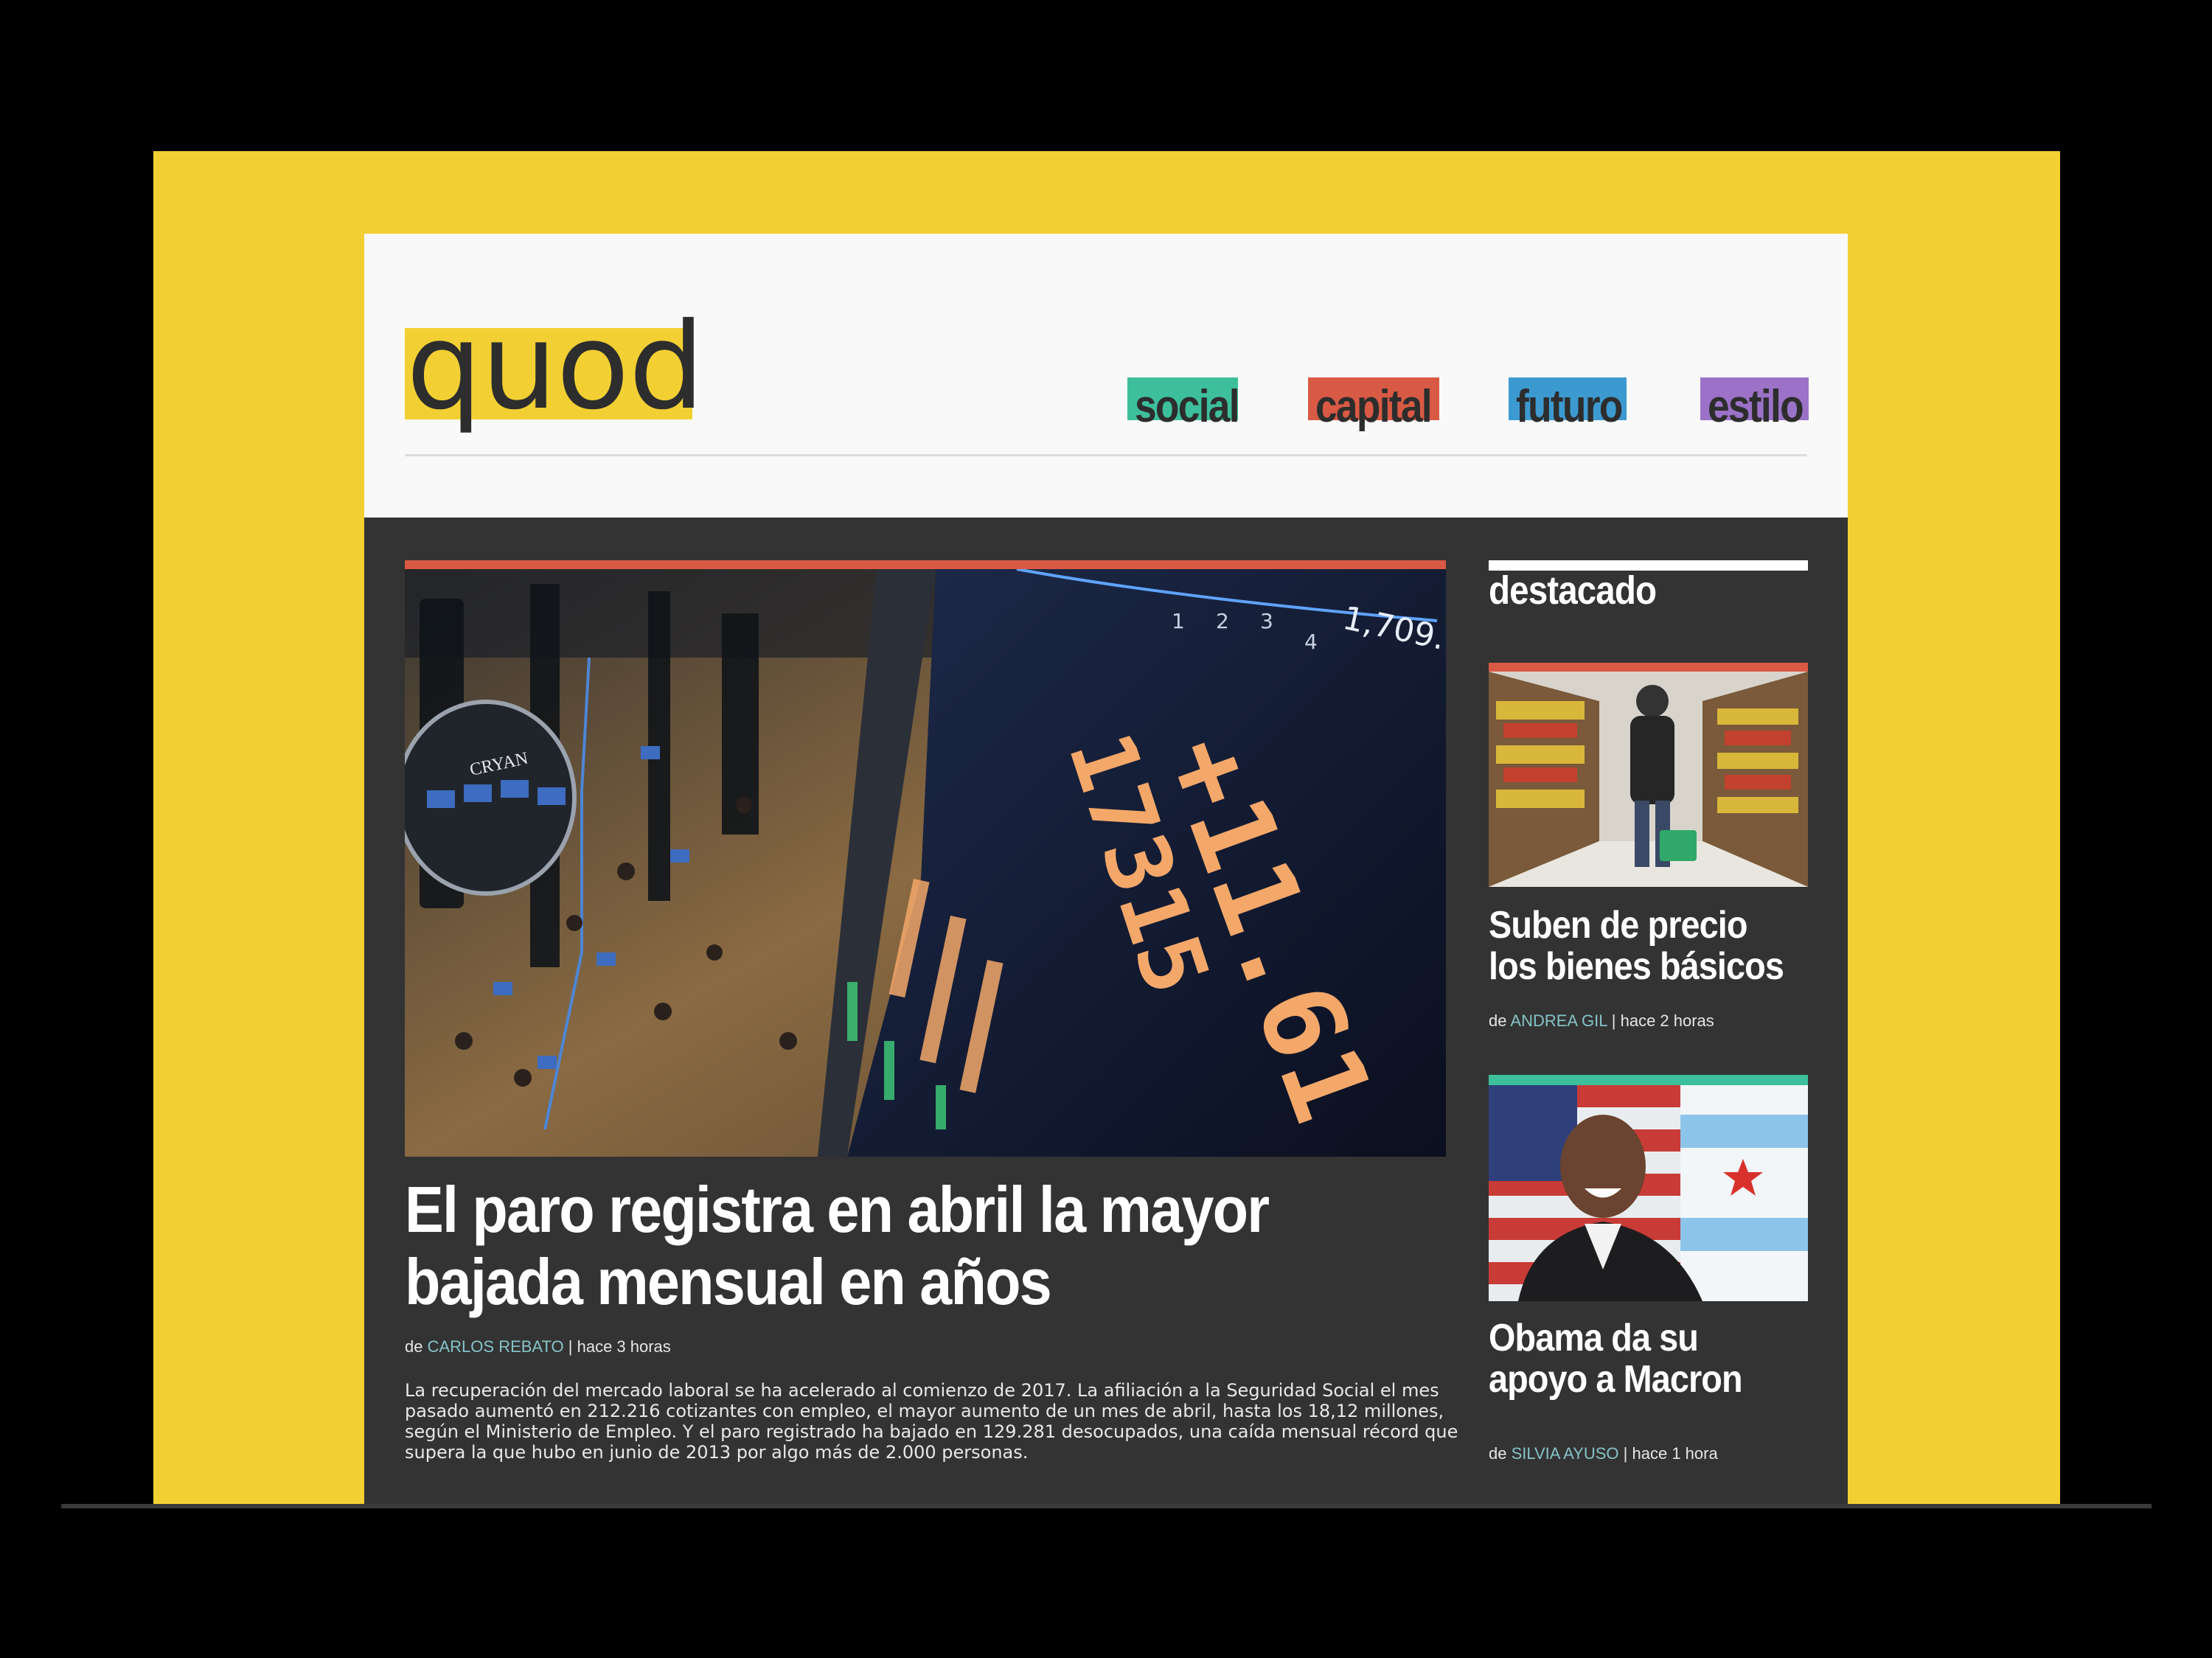 The image size is (2212, 1658). I want to click on logo-text: quod, so click(555, 367).